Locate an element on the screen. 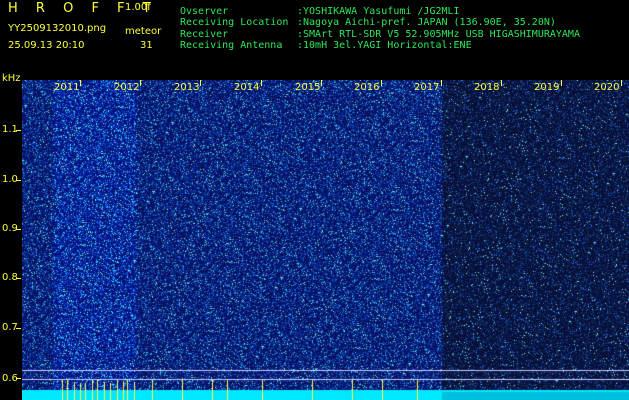 This screenshot has width=629, height=400. year-label: 2020 is located at coordinates (607, 87).